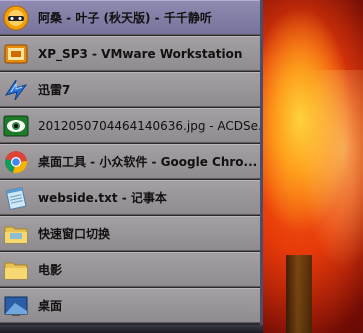 This screenshot has height=333, width=363. I want to click on window-item-label: webside.txt - 记事本, so click(102, 198).